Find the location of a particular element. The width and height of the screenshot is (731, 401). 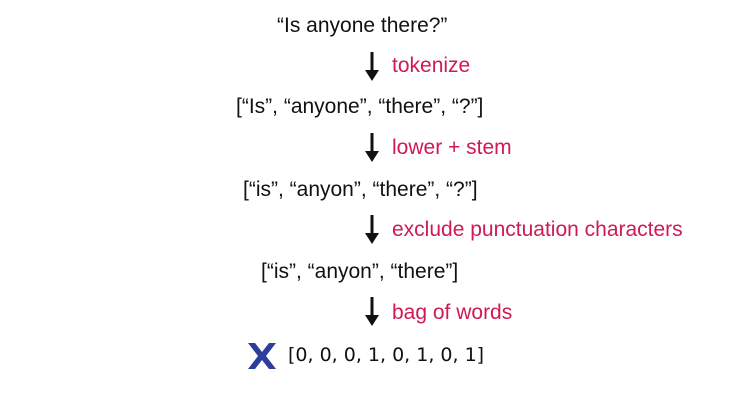

tokens-raw: [“Is”, “anyone”, “there”, “?”] is located at coordinates (360, 106).